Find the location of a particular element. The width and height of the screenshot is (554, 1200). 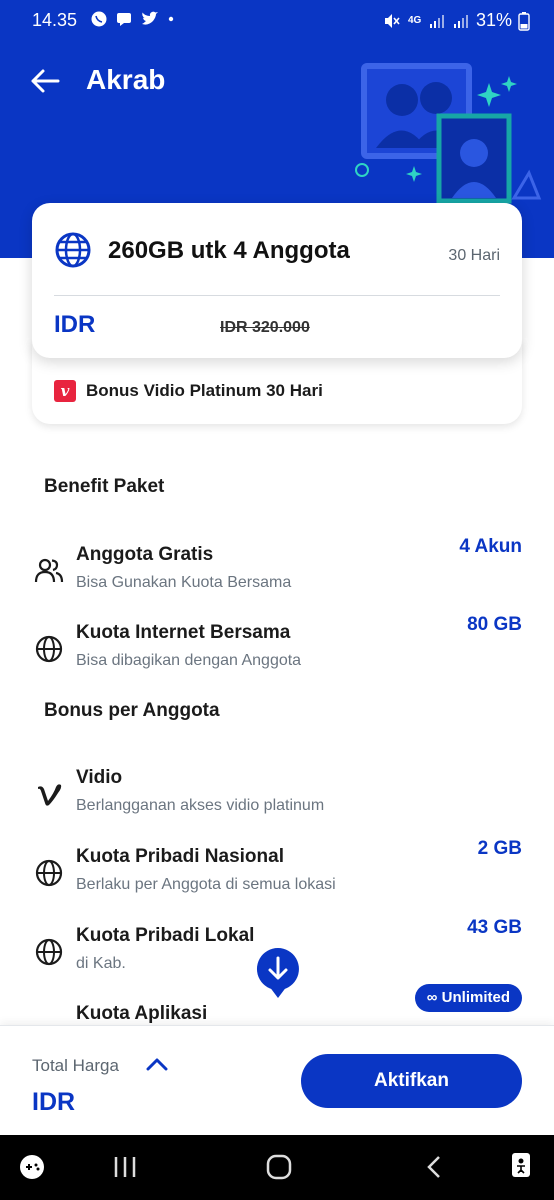

status-bar: 14.35 4G 31% is located at coordinates (277, 21).